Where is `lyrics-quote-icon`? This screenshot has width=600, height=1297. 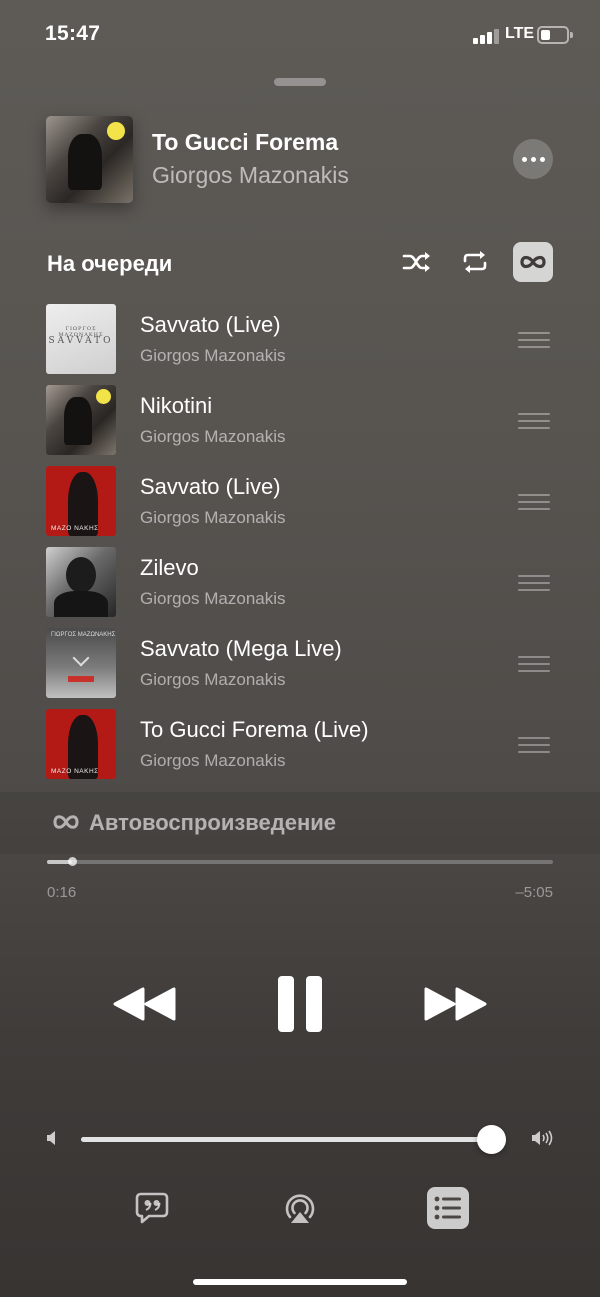
lyrics-quote-icon is located at coordinates (152, 1208).